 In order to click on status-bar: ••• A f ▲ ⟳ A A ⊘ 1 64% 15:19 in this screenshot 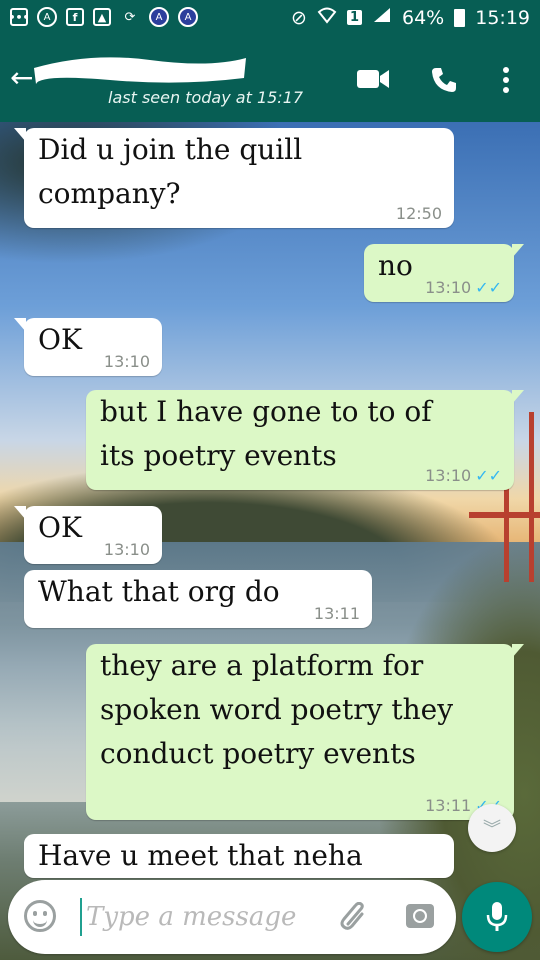, I will do `click(270, 19)`.